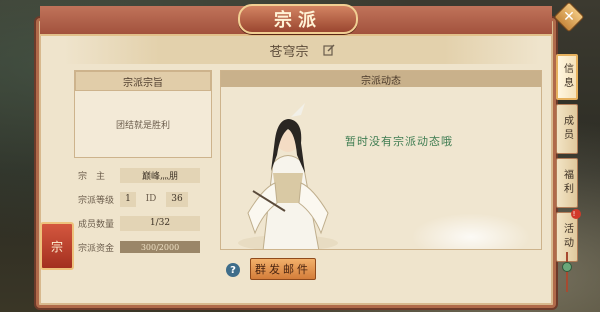  Describe the element at coordinates (328, 50) in the screenshot. I see `edit-icon` at that location.